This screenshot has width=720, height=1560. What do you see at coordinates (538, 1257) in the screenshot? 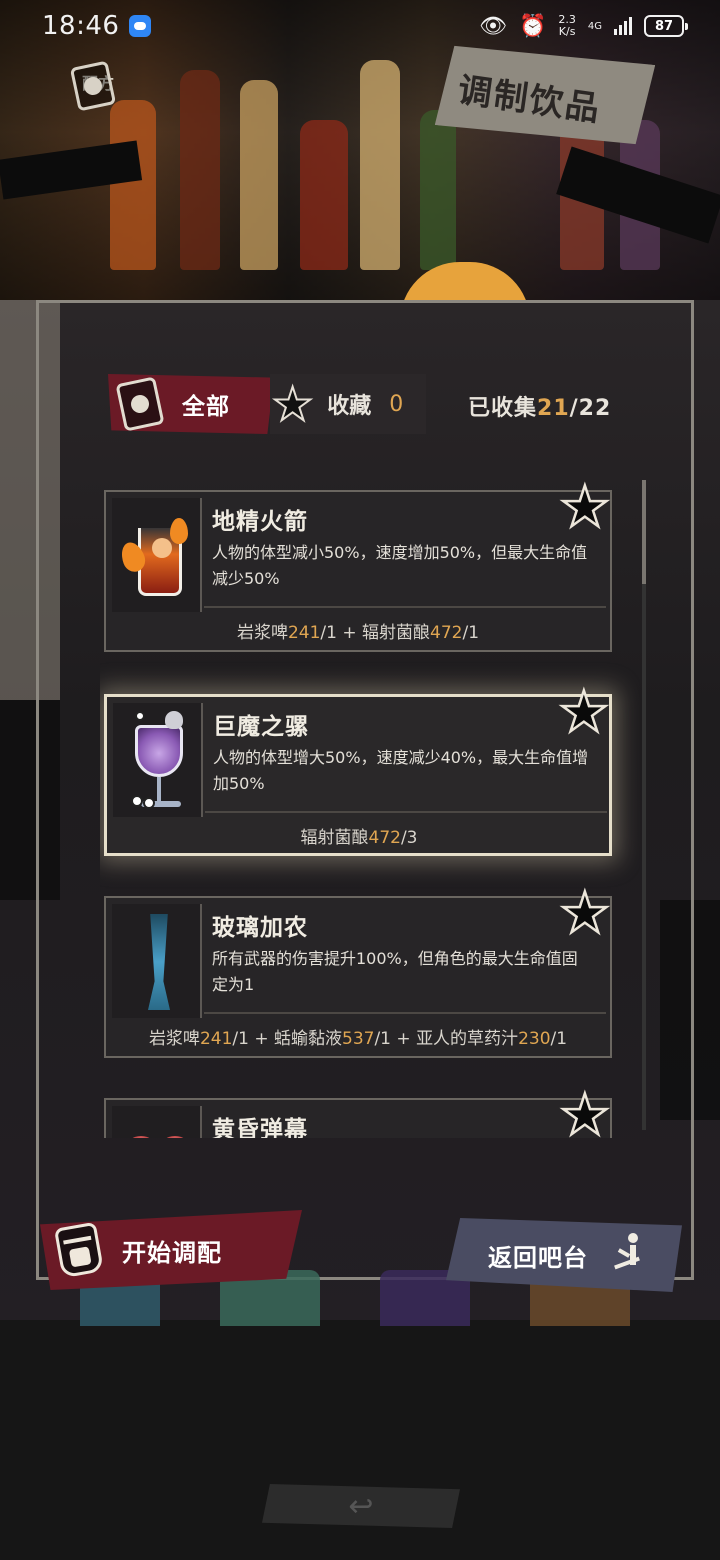
I see `back-to-bar-label: 返回吧台` at bounding box center [538, 1257].